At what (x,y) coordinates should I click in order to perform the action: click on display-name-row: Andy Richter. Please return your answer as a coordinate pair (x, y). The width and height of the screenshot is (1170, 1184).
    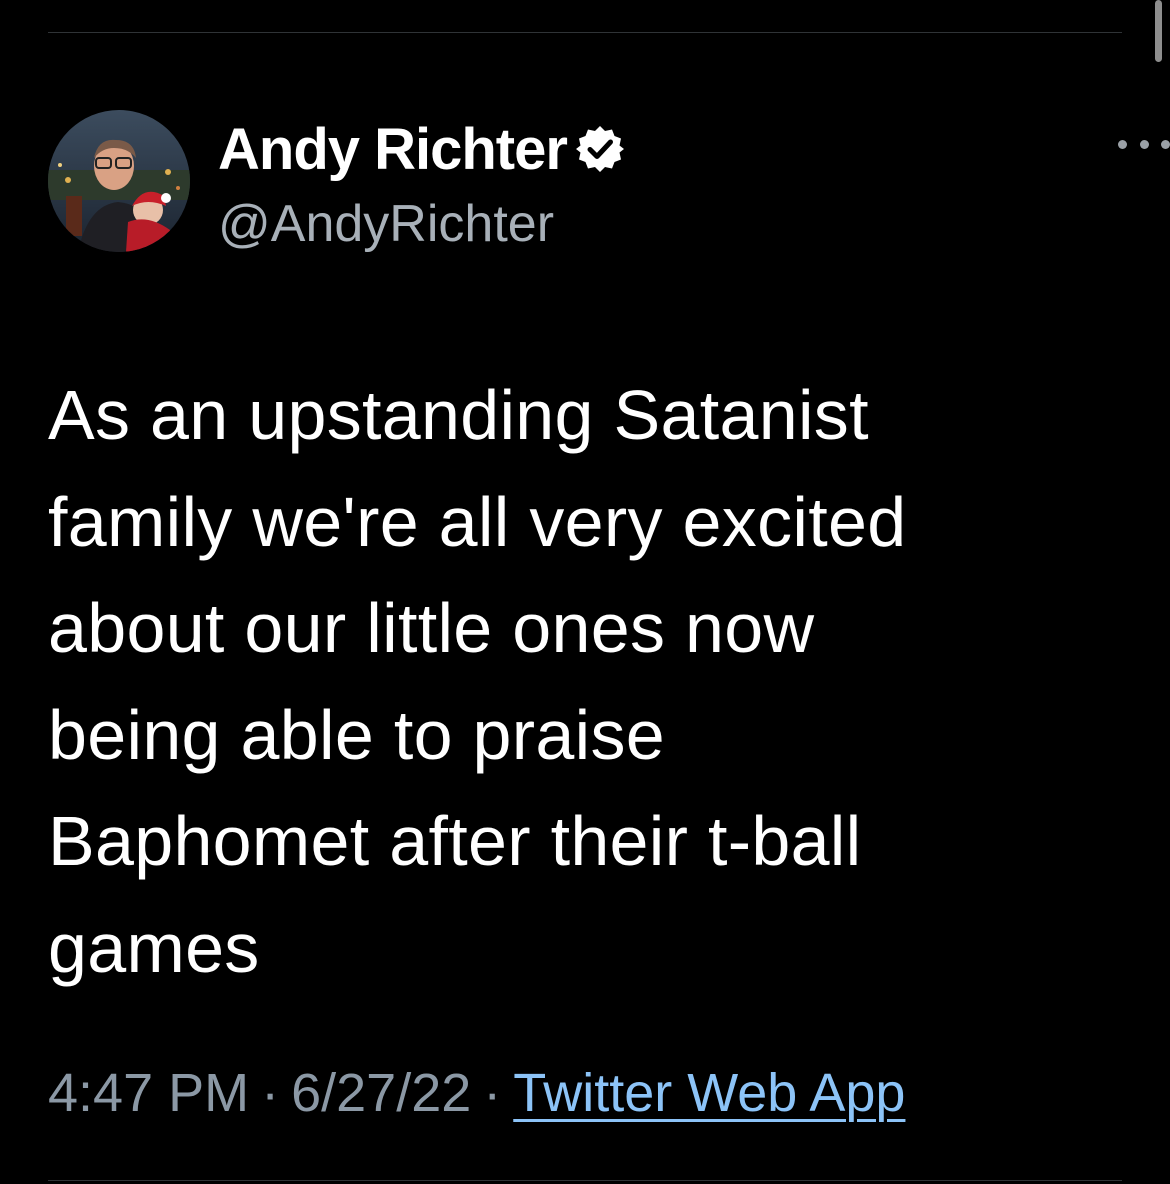
    Looking at the image, I should click on (421, 149).